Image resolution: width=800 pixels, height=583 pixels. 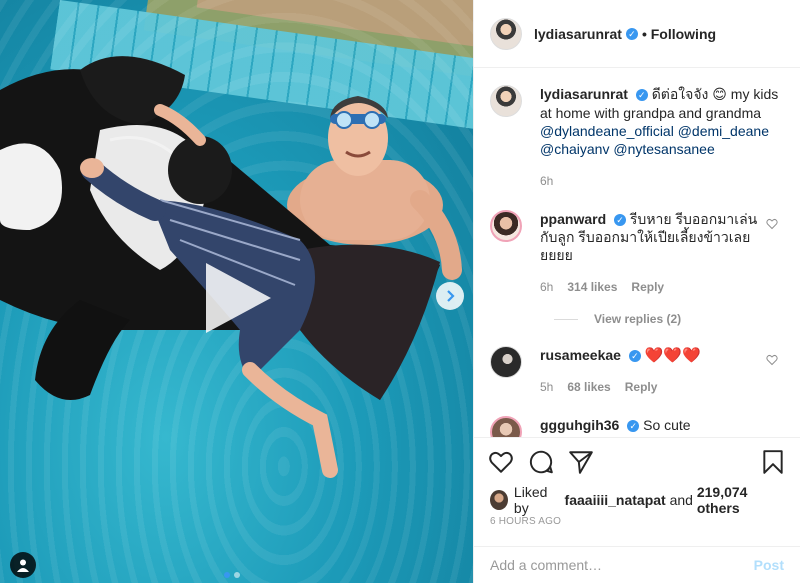 What do you see at coordinates (680, 94) in the screenshot?
I see `caption-thai-text: ดีต่อใจจัง` at bounding box center [680, 94].